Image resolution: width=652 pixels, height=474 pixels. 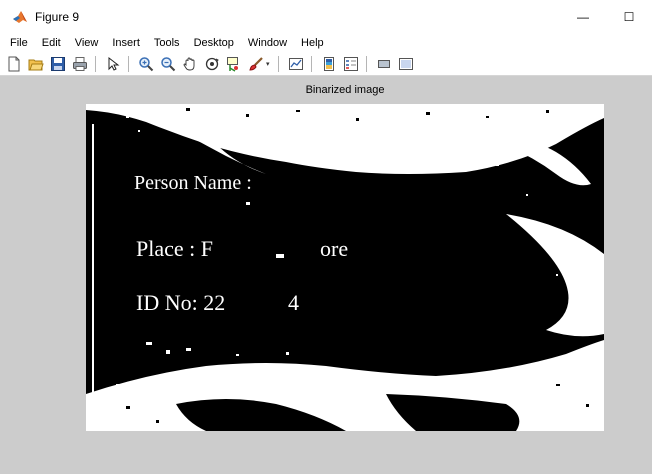 I want to click on matlab-logo-icon, so click(x=20, y=16).